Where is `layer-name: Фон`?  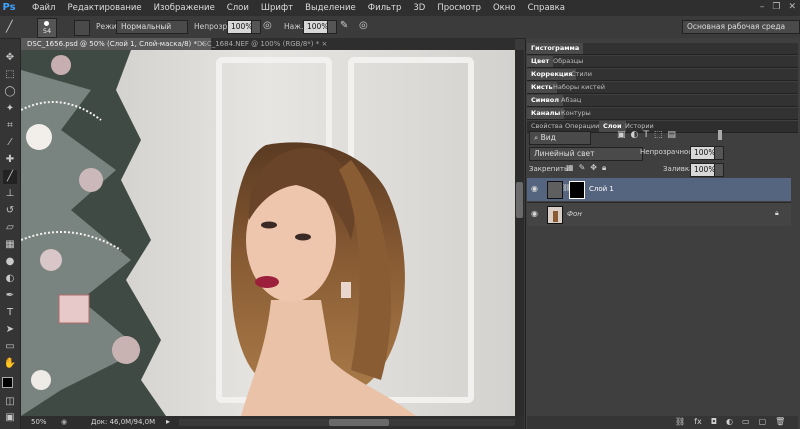
layer-name: Фон is located at coordinates (574, 214).